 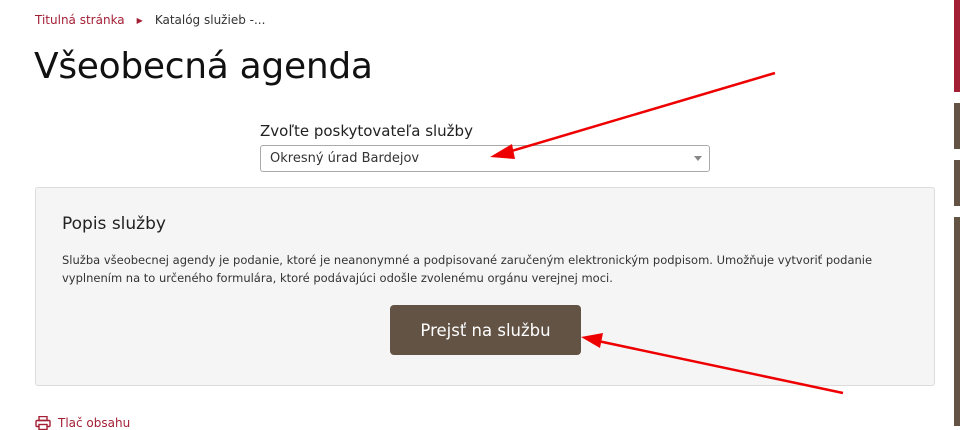 I want to click on breadcrumb-home-link: Titulná stránka, so click(x=80, y=20).